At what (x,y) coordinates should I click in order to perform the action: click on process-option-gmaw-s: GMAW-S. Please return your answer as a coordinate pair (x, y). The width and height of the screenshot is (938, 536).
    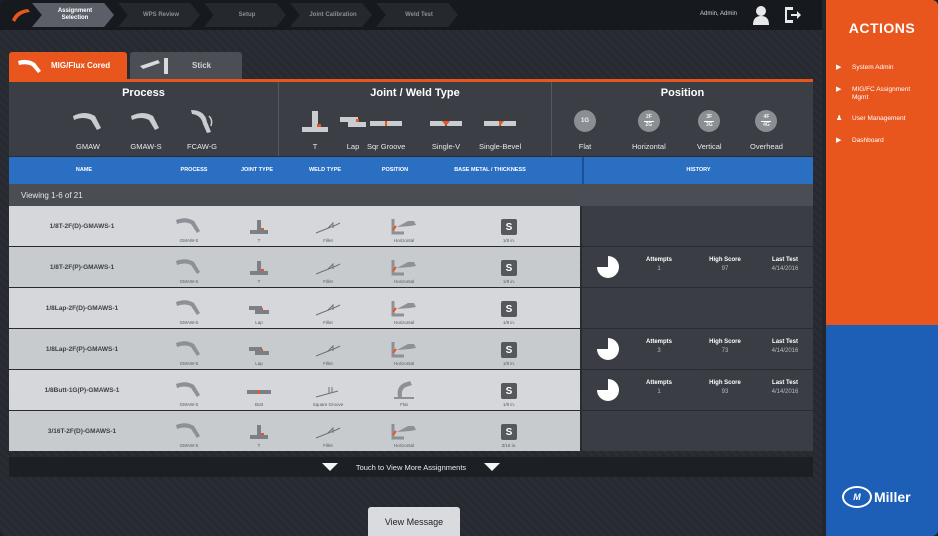
    Looking at the image, I should click on (146, 128).